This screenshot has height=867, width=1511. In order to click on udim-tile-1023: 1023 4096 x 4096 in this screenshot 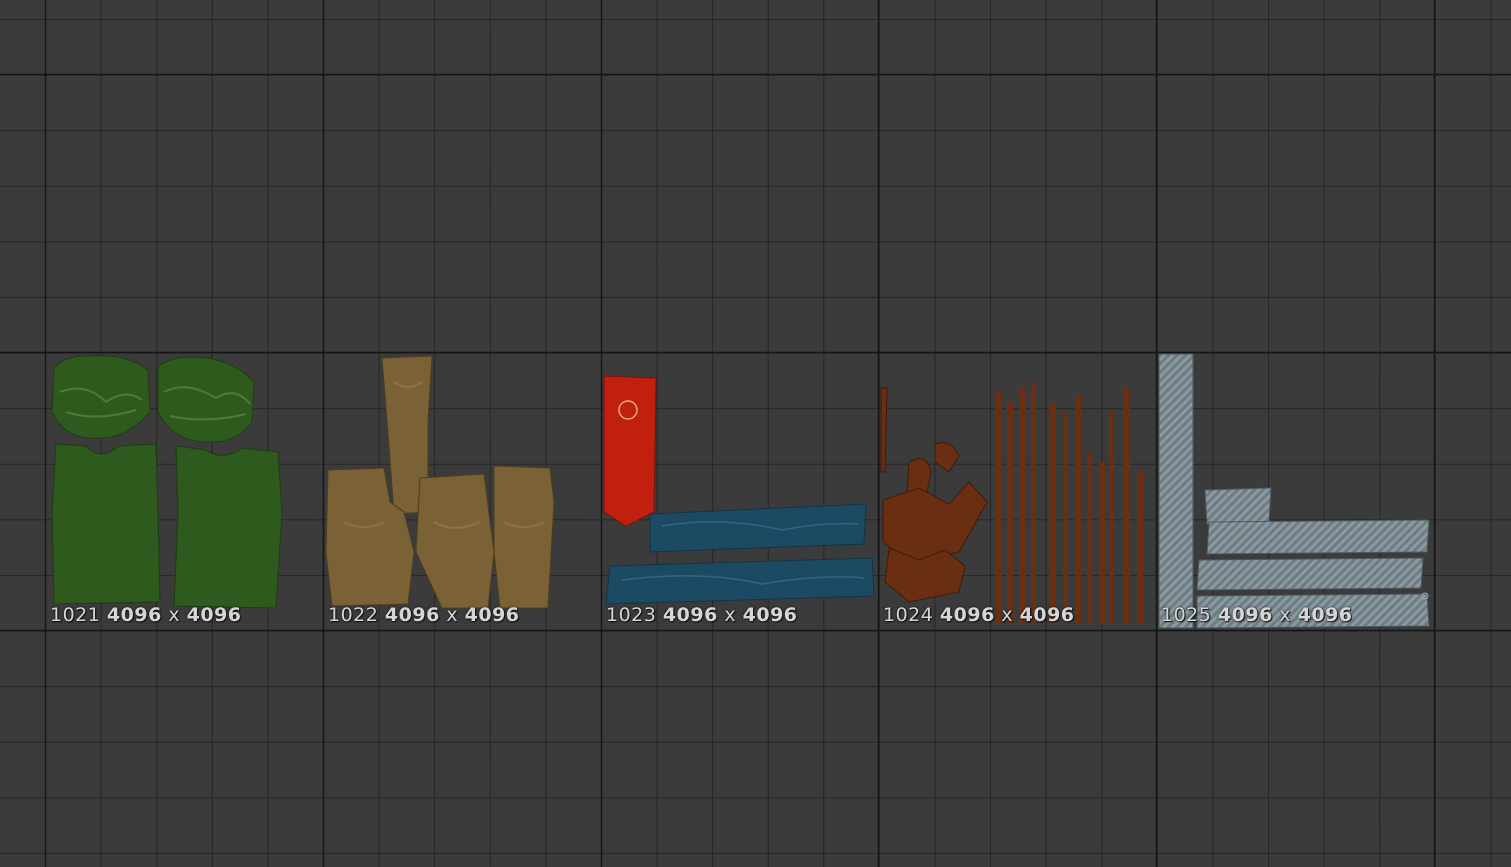, I will do `click(741, 491)`.